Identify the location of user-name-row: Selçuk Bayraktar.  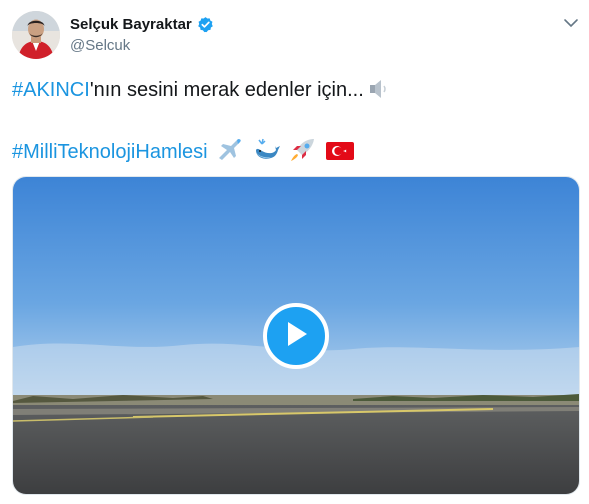
(142, 24).